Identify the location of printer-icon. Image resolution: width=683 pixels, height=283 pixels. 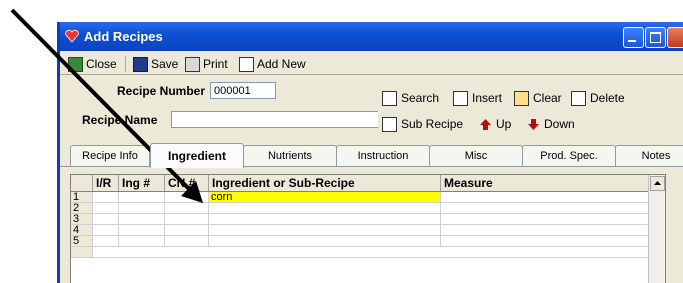
(192, 64).